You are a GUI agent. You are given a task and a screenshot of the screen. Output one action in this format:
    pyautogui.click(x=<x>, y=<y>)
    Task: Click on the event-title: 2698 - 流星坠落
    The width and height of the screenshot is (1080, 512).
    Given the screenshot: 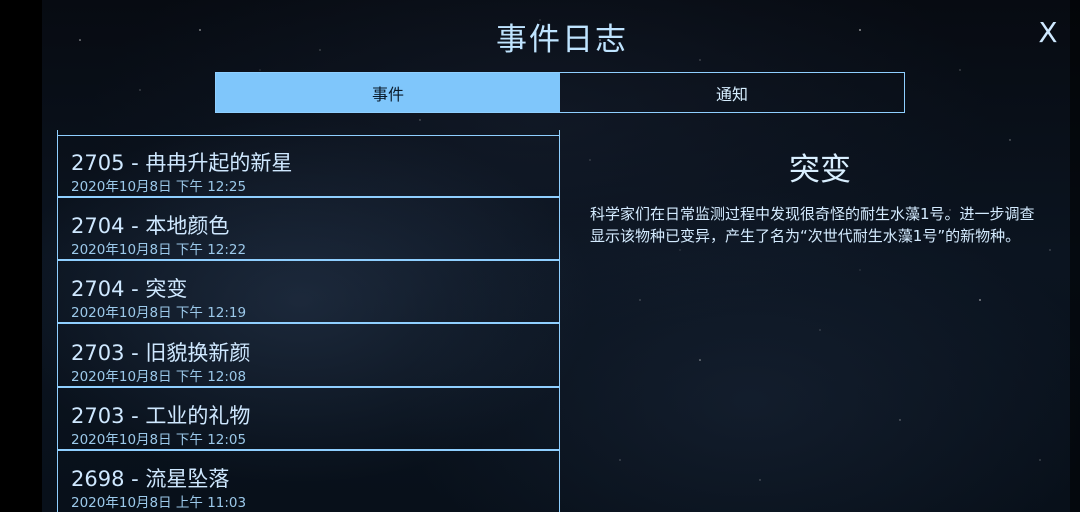 What is the action you would take?
    pyautogui.click(x=150, y=479)
    